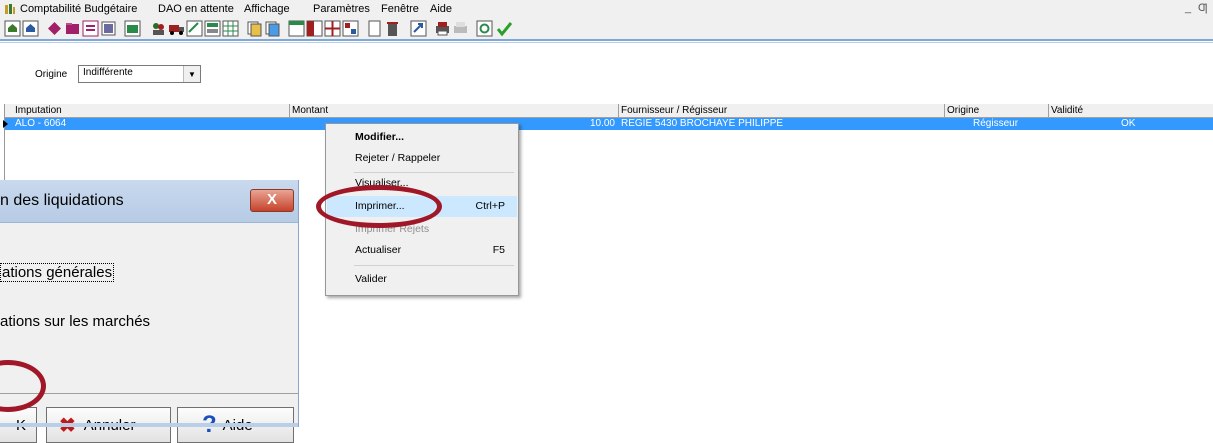 This screenshot has width=1213, height=443. Describe the element at coordinates (379, 206) in the screenshot. I see `annotation-circle-imprimer` at that location.